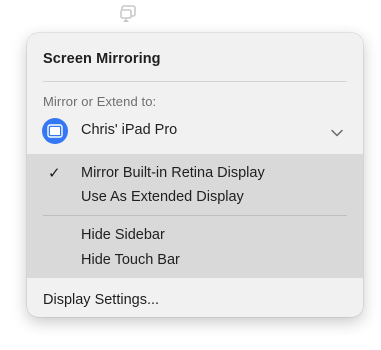  I want to click on chevron-down-icon, so click(337, 131).